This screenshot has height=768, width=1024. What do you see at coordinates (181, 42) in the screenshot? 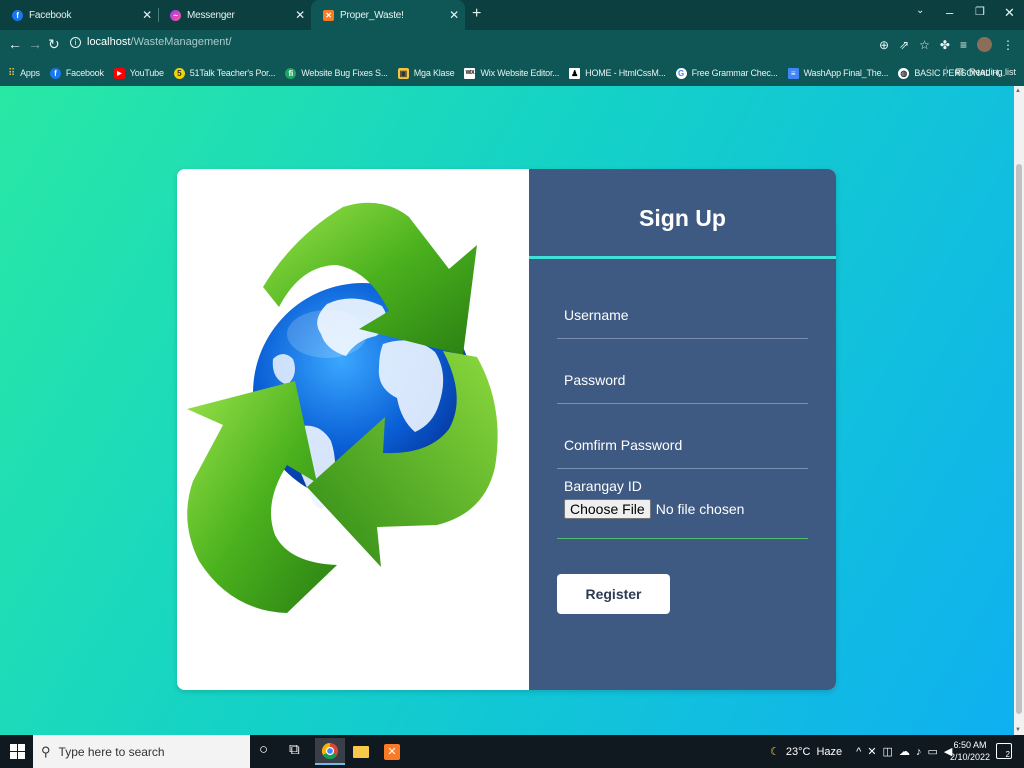
I see `url-path: /WasteManagement/` at bounding box center [181, 42].